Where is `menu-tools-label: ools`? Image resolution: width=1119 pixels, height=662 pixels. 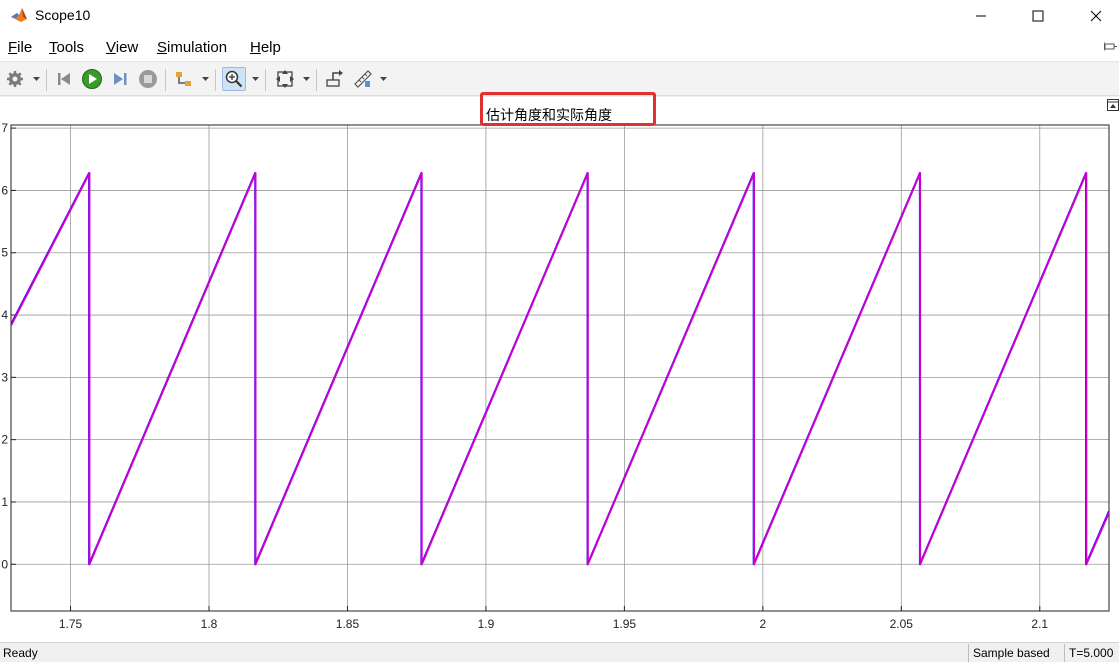 menu-tools-label: ools is located at coordinates (70, 47).